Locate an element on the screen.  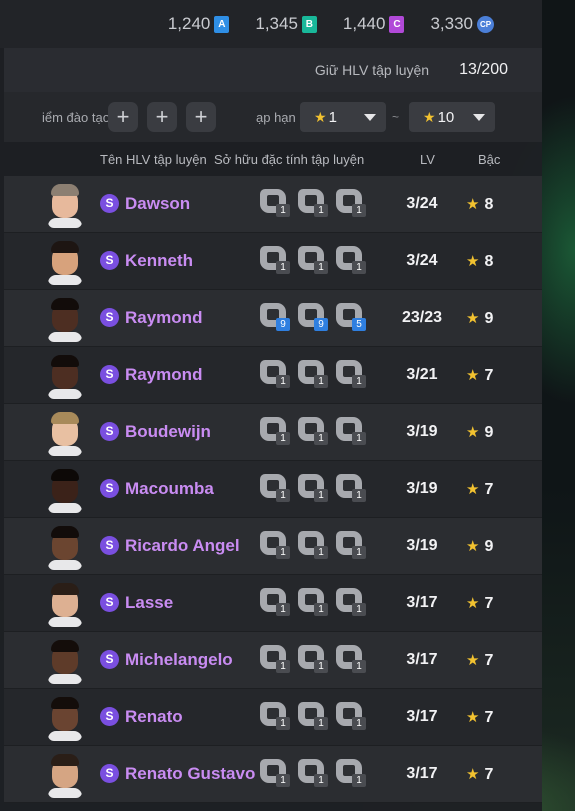
rank-label: ạp hạng is located at coordinates (276, 117).